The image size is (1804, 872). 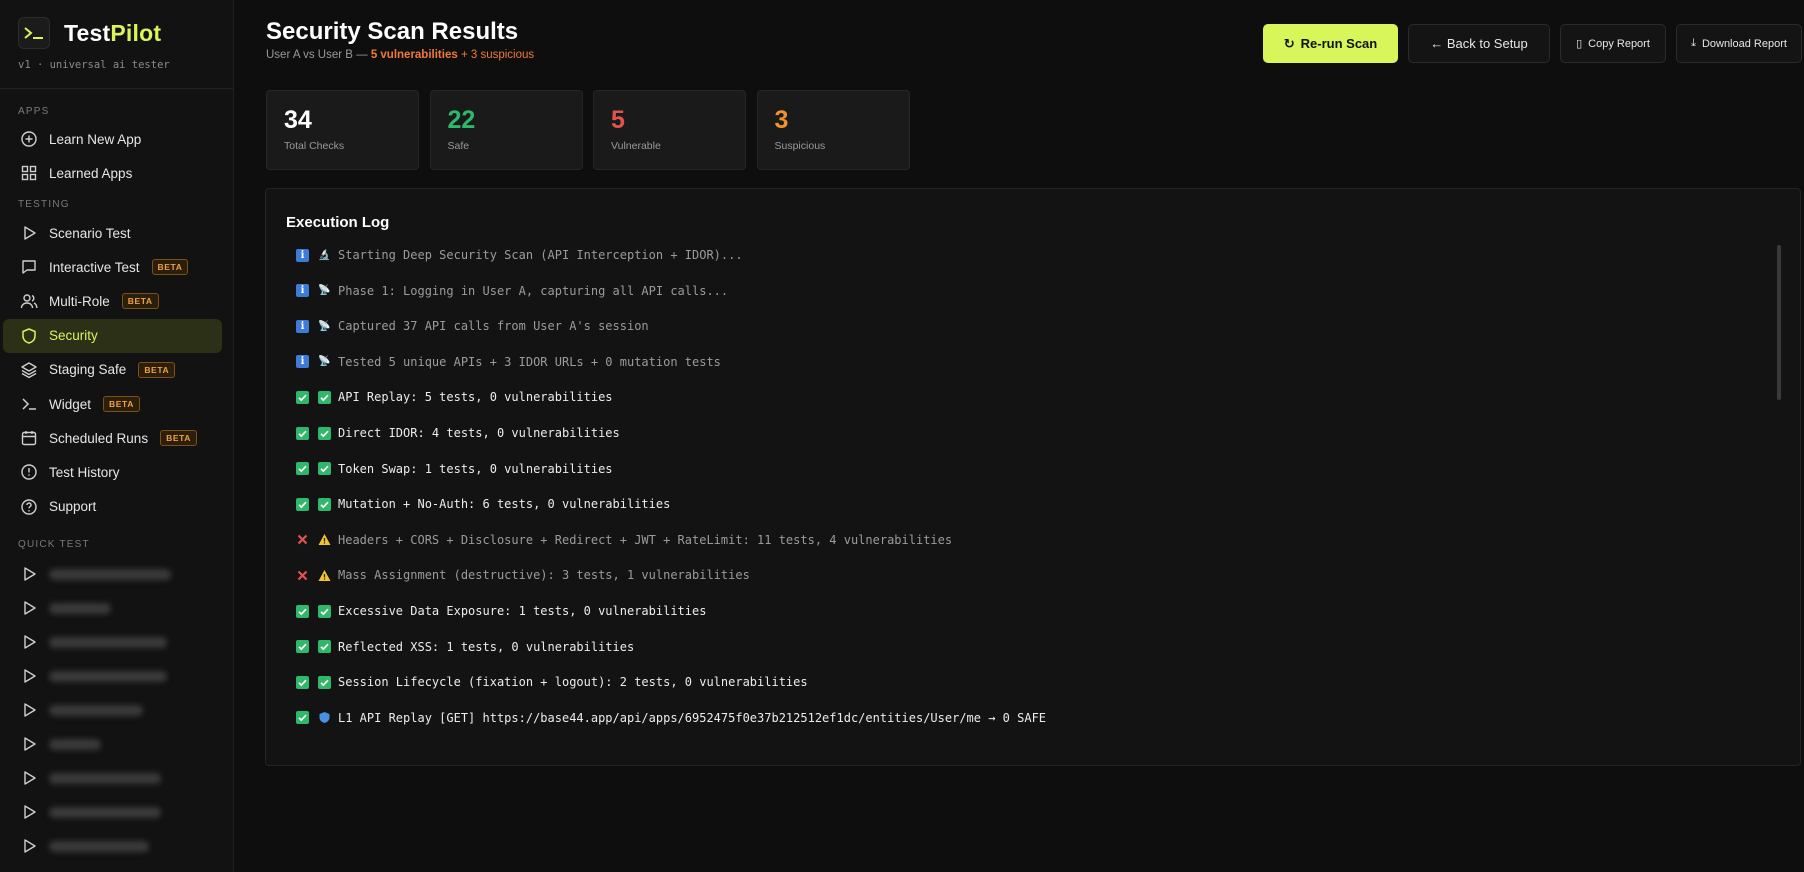 What do you see at coordinates (314, 146) in the screenshot?
I see `stat-label: Total Checks` at bounding box center [314, 146].